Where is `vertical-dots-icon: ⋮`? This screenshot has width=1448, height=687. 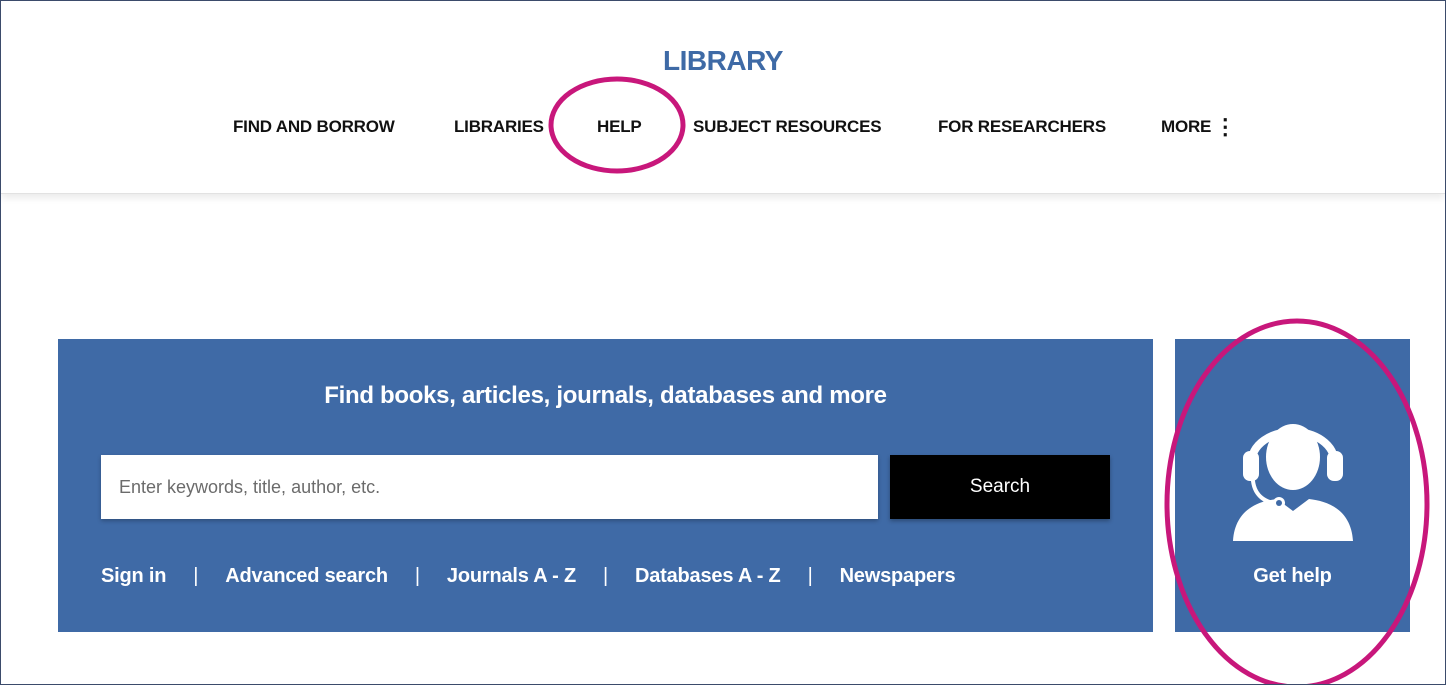
vertical-dots-icon: ⋮ is located at coordinates (1225, 126).